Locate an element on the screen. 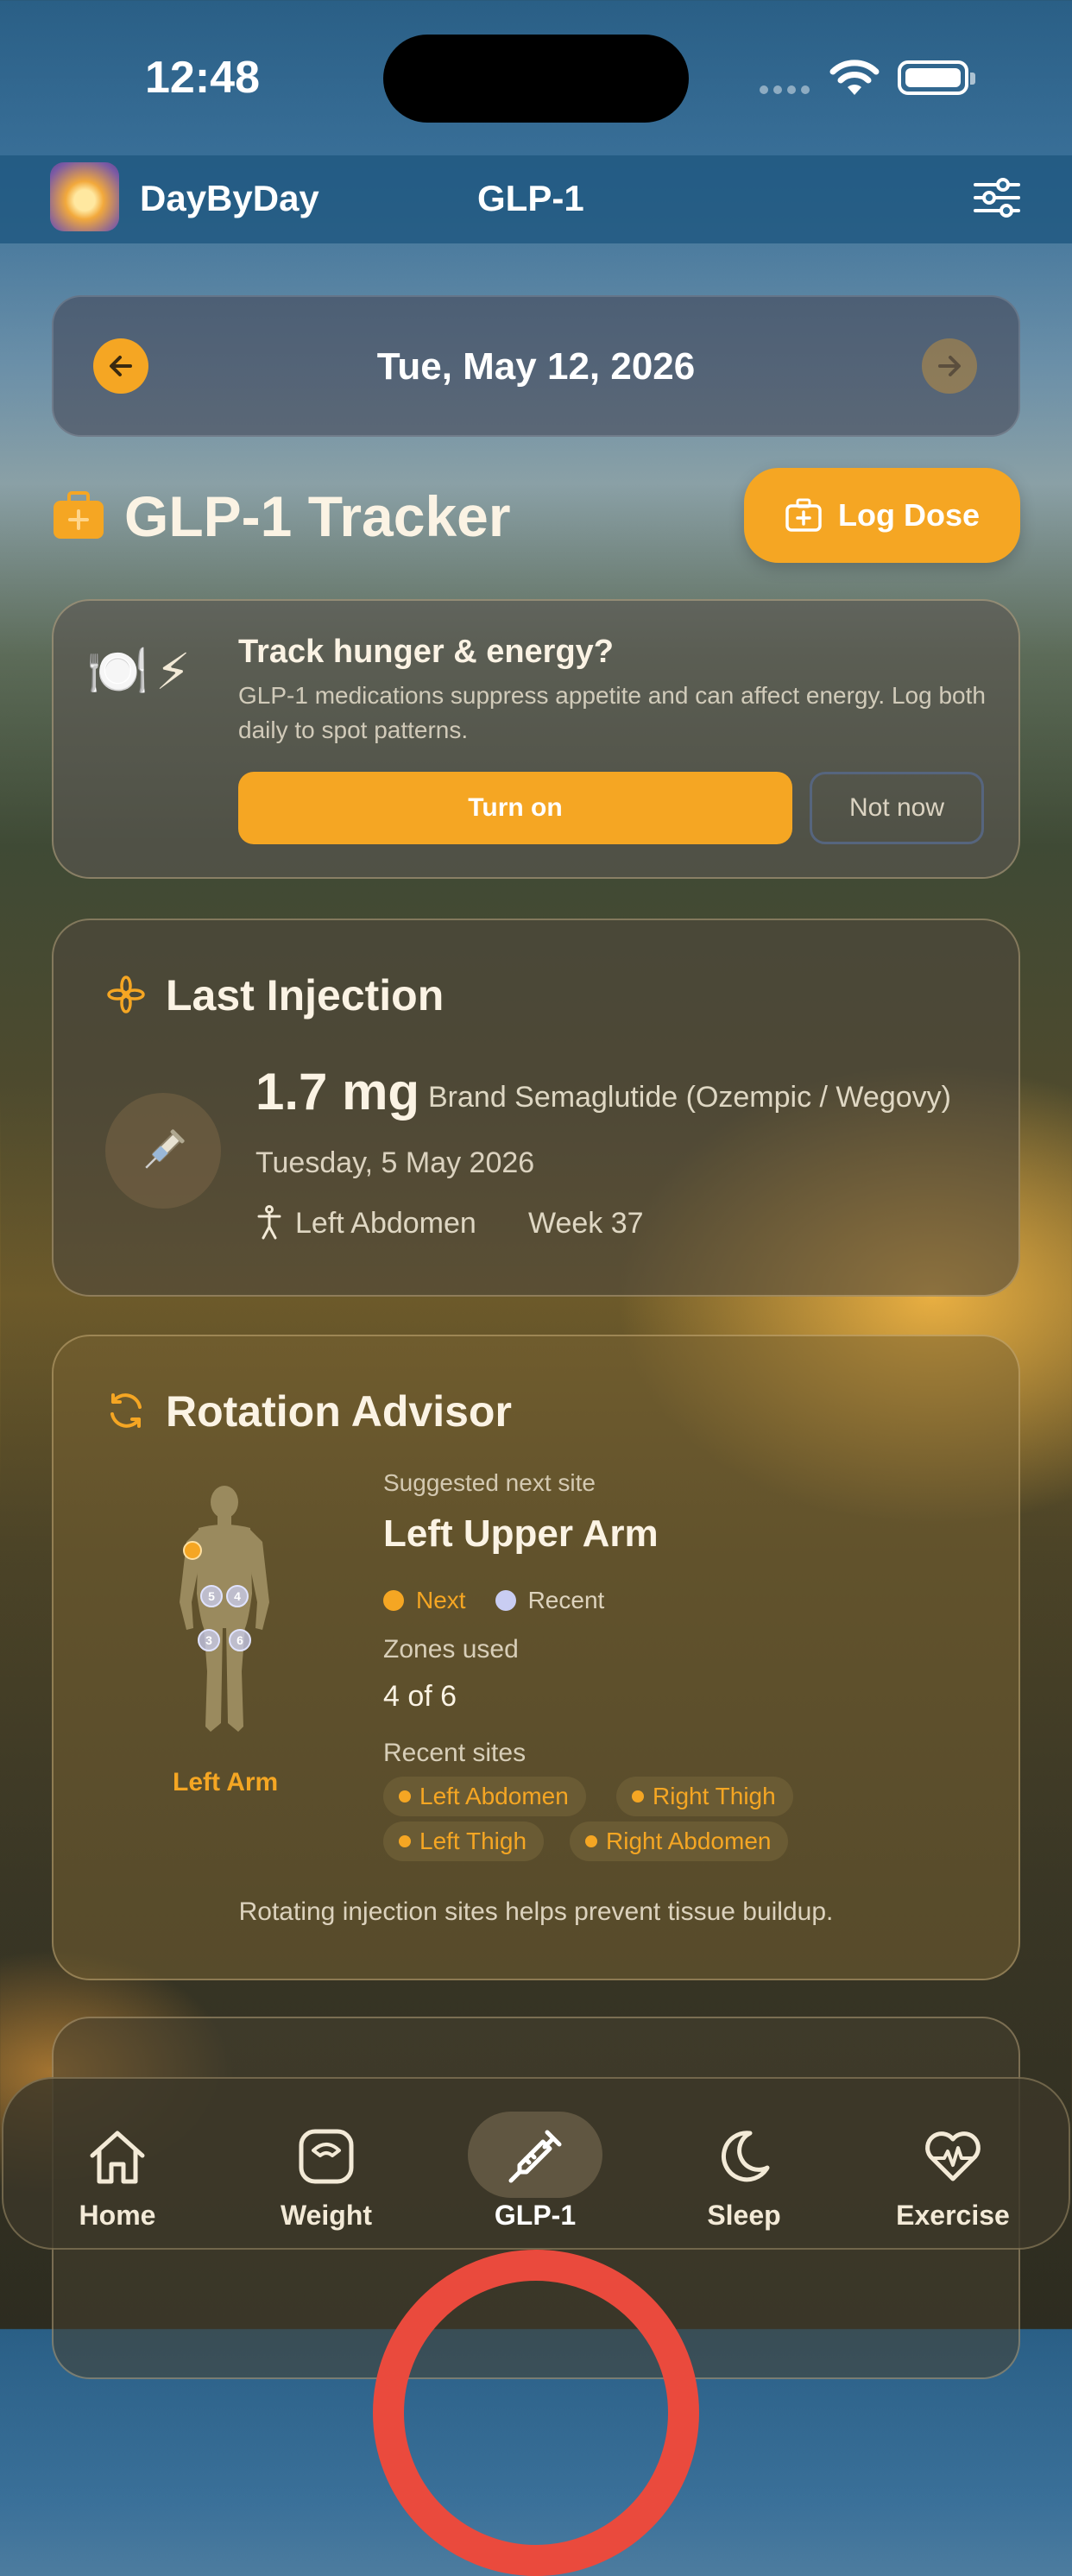 The height and width of the screenshot is (2576, 1072). tracker-title: GLP-1 Tracker is located at coordinates (317, 516).